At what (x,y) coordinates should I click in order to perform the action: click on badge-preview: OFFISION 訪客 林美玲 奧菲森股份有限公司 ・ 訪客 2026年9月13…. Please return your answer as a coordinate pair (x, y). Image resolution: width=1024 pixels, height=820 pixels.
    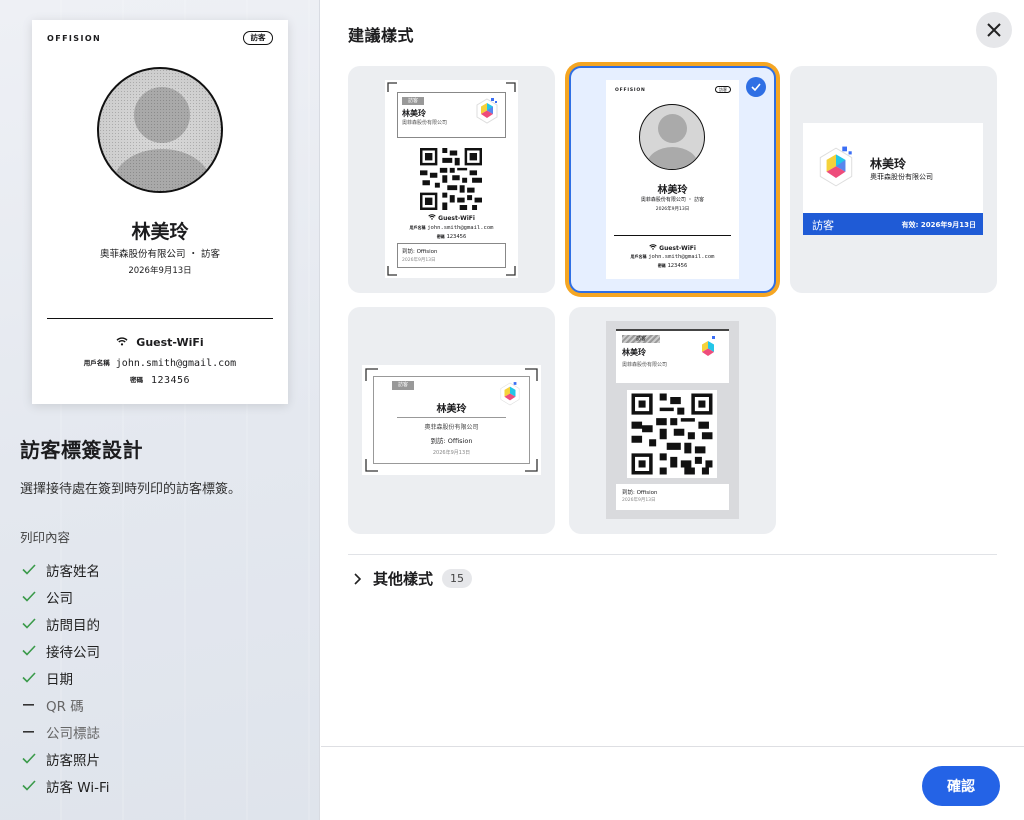
    Looking at the image, I should click on (160, 212).